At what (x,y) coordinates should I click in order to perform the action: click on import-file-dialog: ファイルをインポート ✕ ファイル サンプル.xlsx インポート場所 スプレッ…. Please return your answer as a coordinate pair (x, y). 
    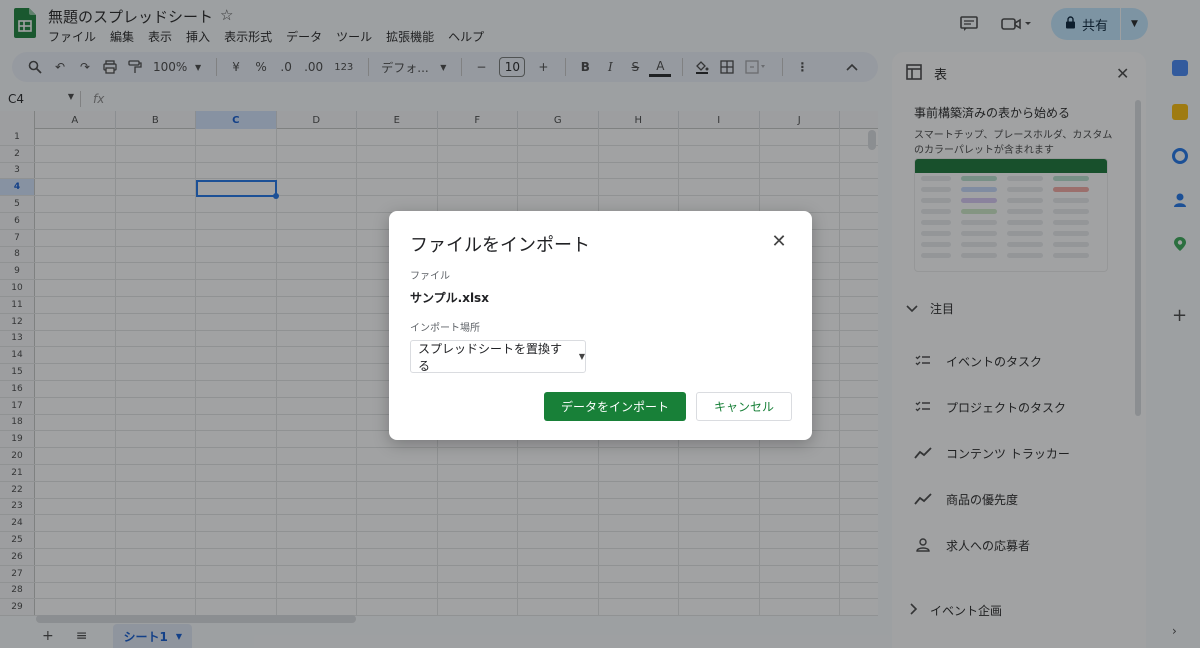
    Looking at the image, I should click on (600, 325).